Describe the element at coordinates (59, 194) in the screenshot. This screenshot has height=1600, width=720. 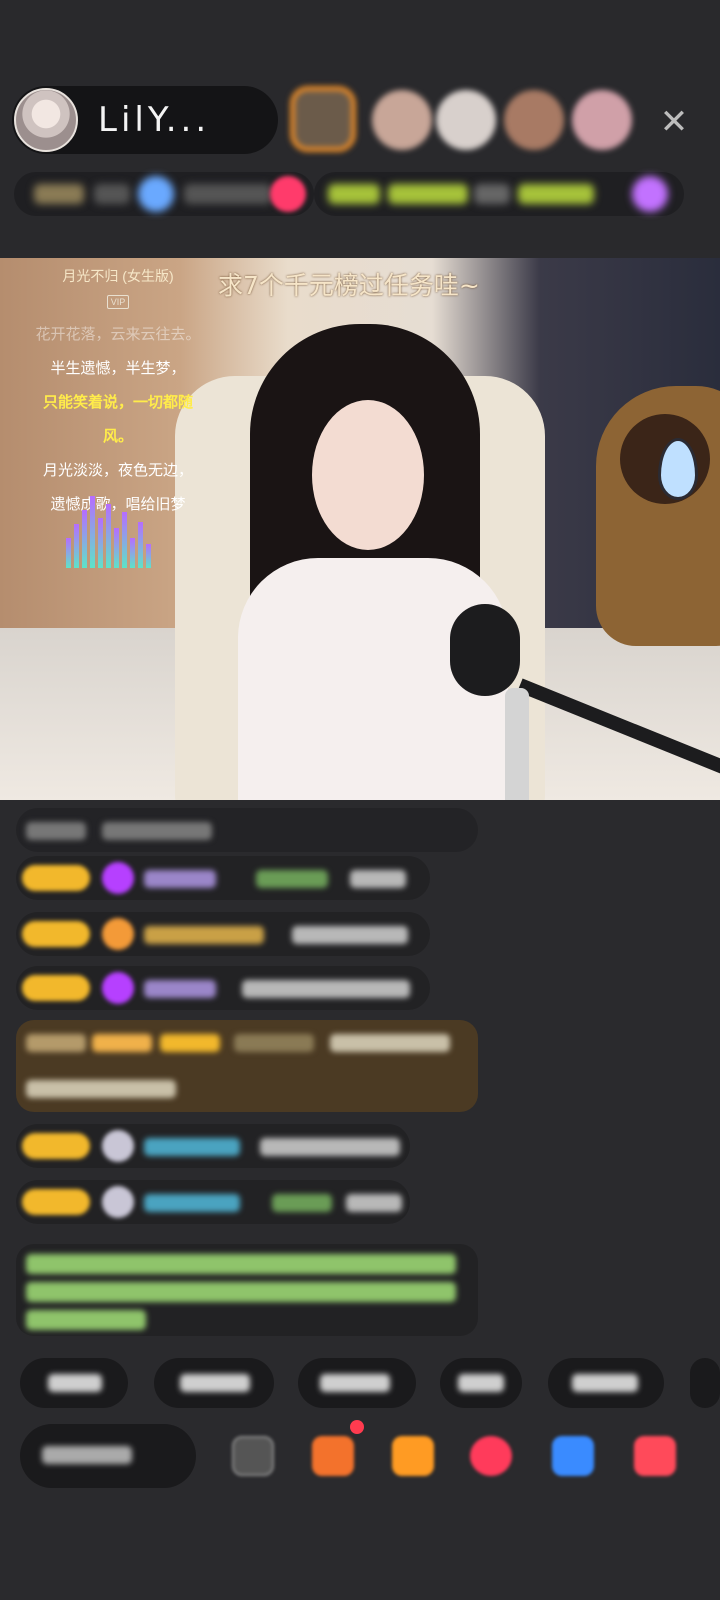
I see `rank-chip` at that location.